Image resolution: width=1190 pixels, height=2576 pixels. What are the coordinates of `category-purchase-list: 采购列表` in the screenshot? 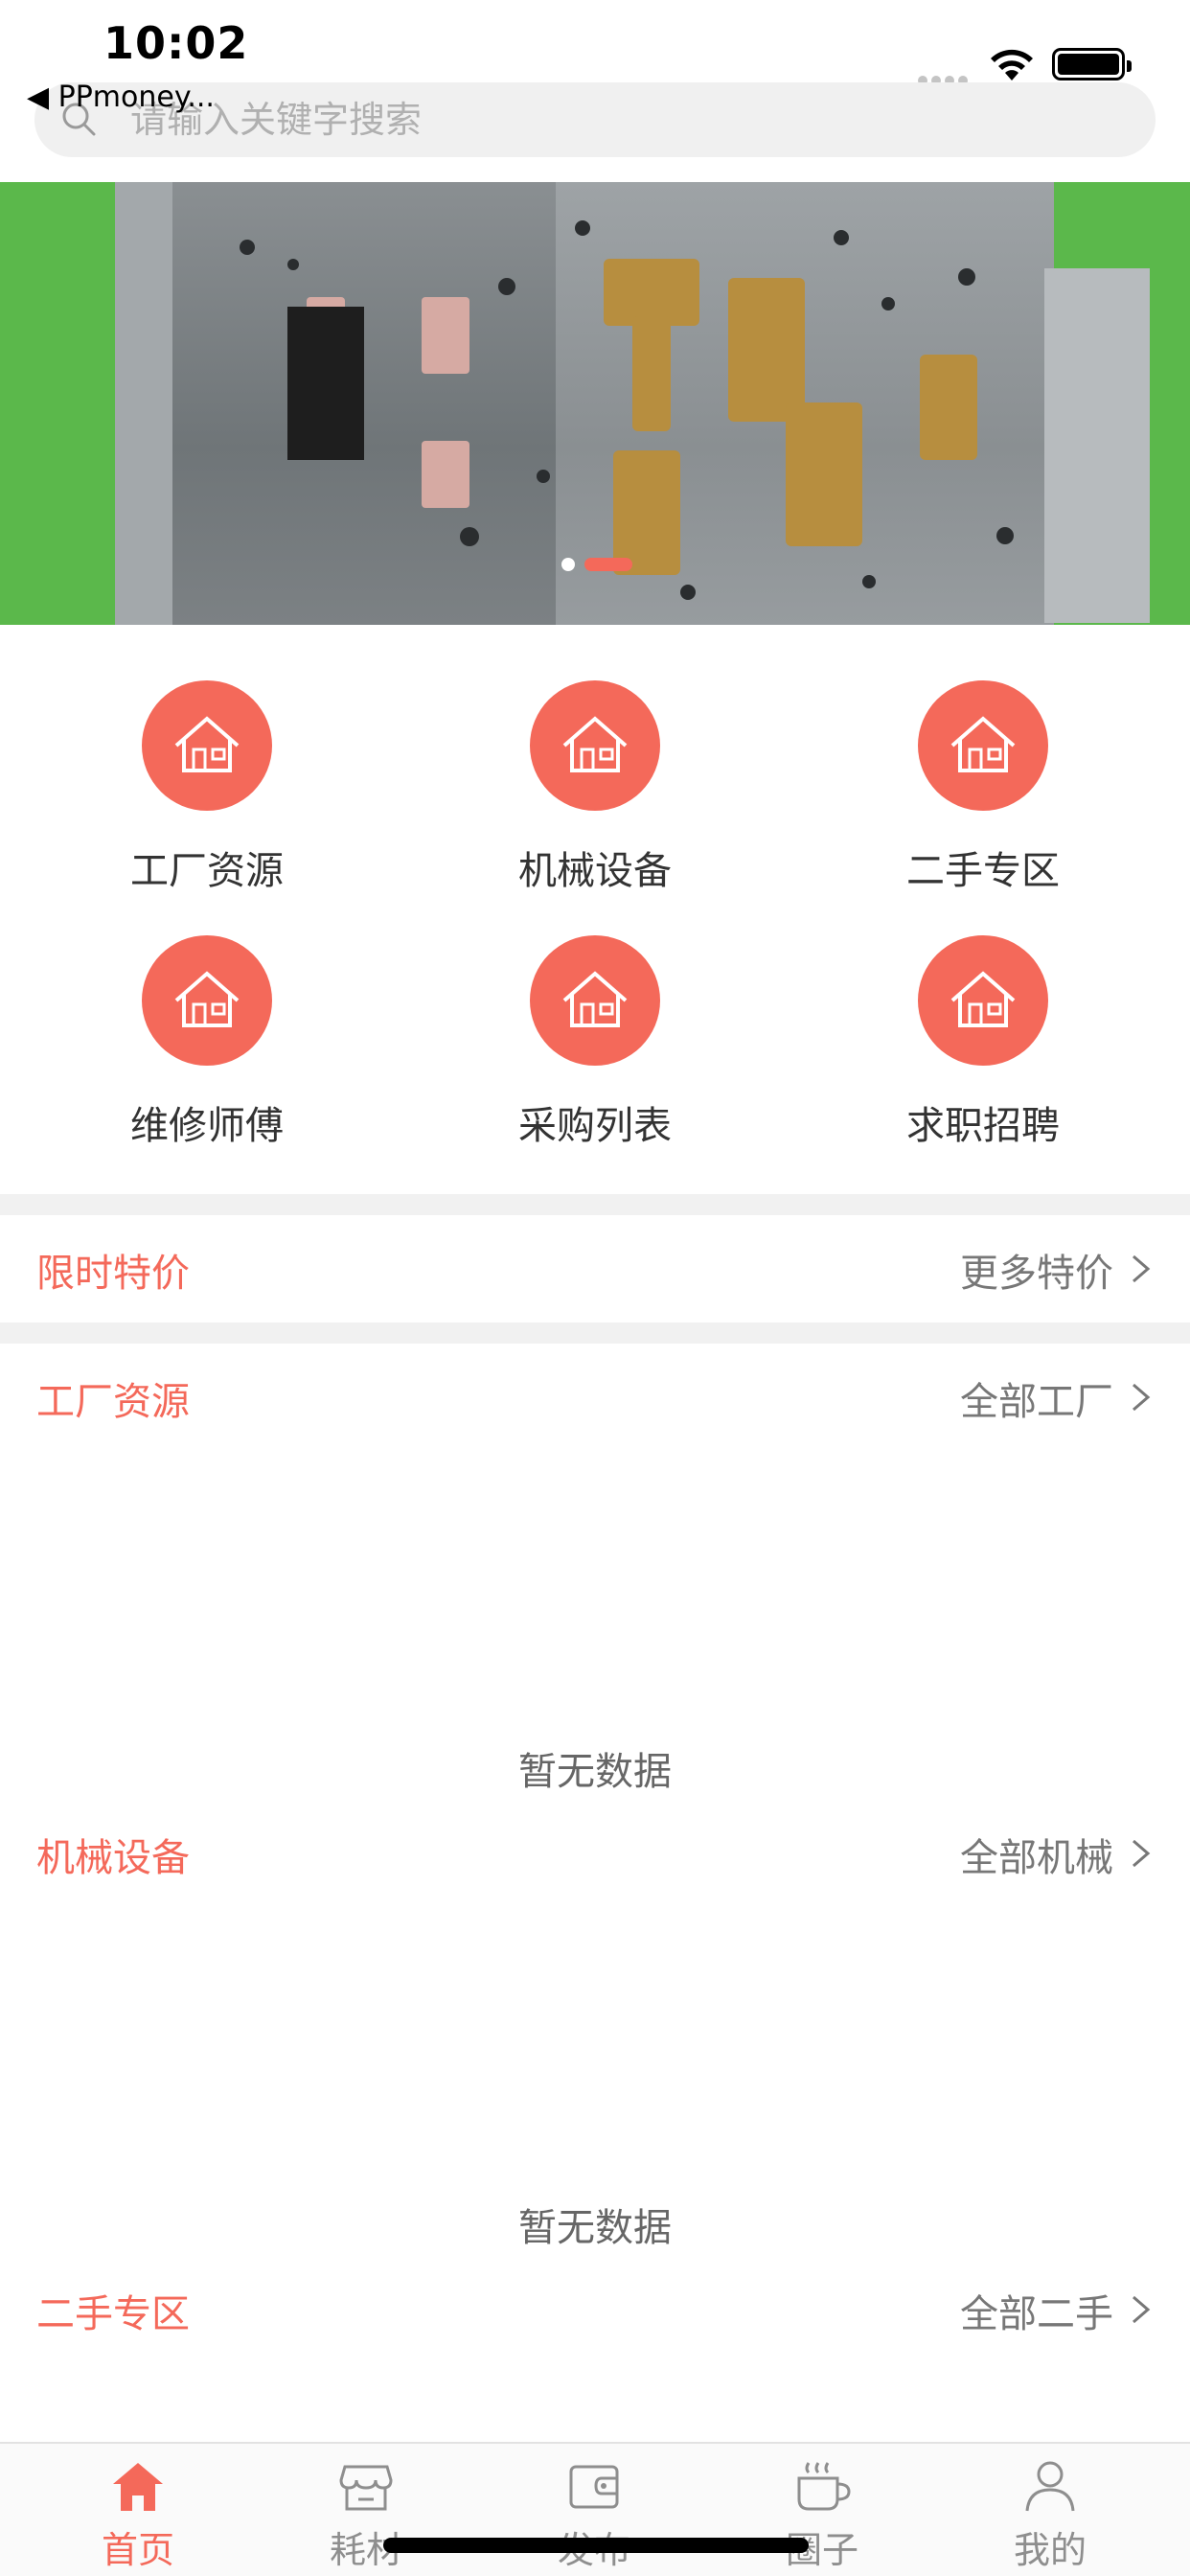 It's located at (595, 1032).